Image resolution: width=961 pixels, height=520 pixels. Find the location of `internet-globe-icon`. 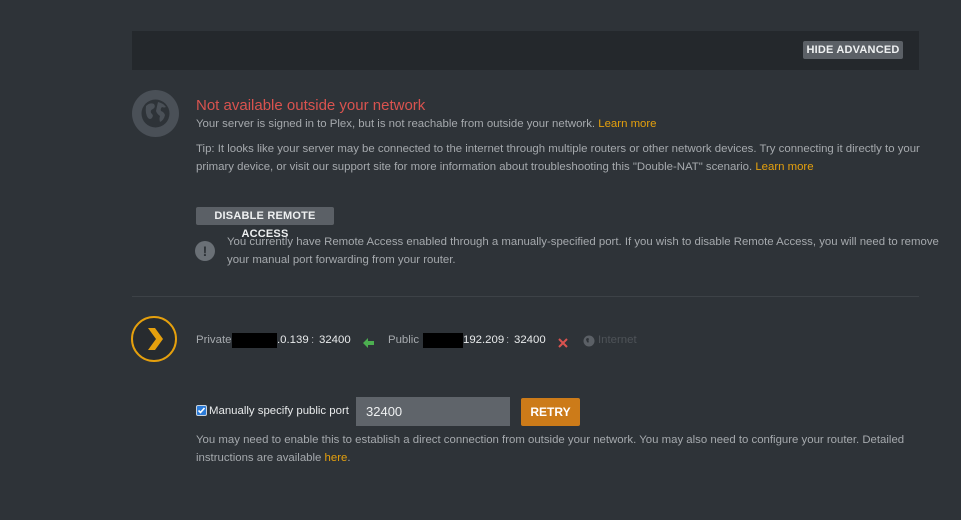

internet-globe-icon is located at coordinates (589, 343).